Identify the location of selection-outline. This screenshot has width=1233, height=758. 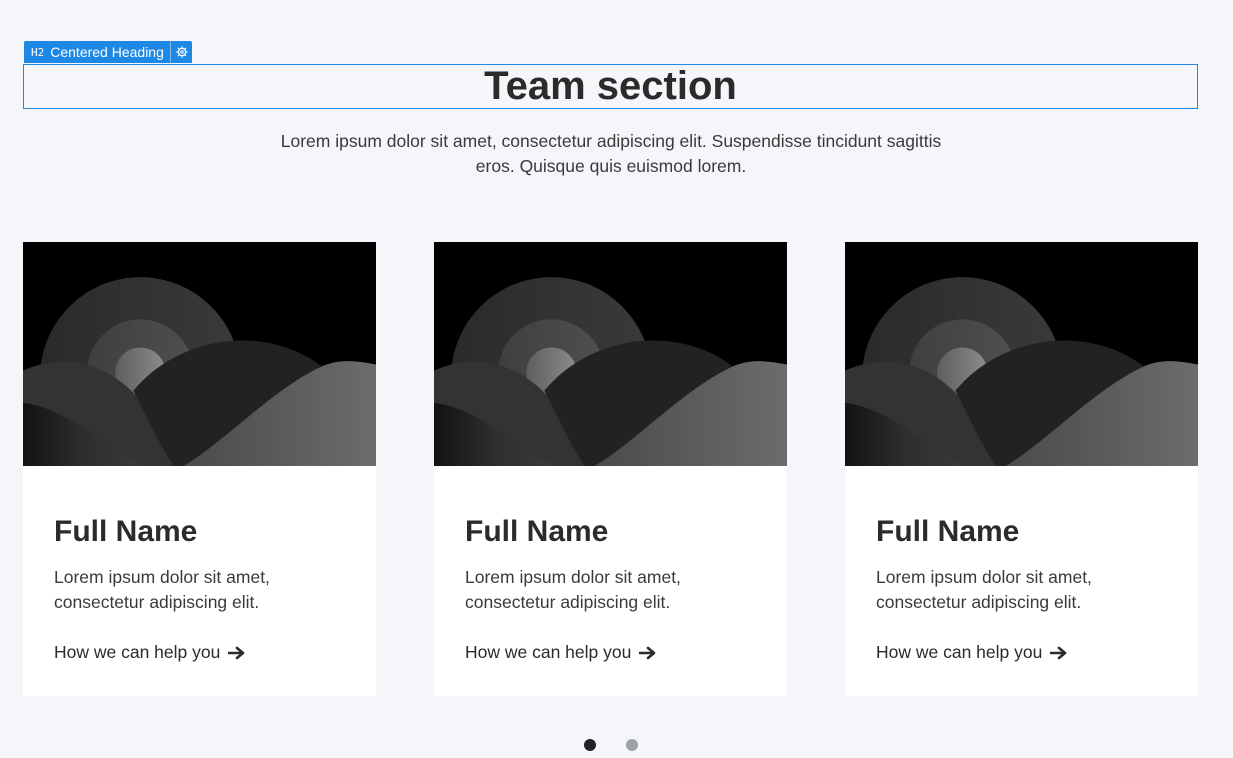
(610, 86).